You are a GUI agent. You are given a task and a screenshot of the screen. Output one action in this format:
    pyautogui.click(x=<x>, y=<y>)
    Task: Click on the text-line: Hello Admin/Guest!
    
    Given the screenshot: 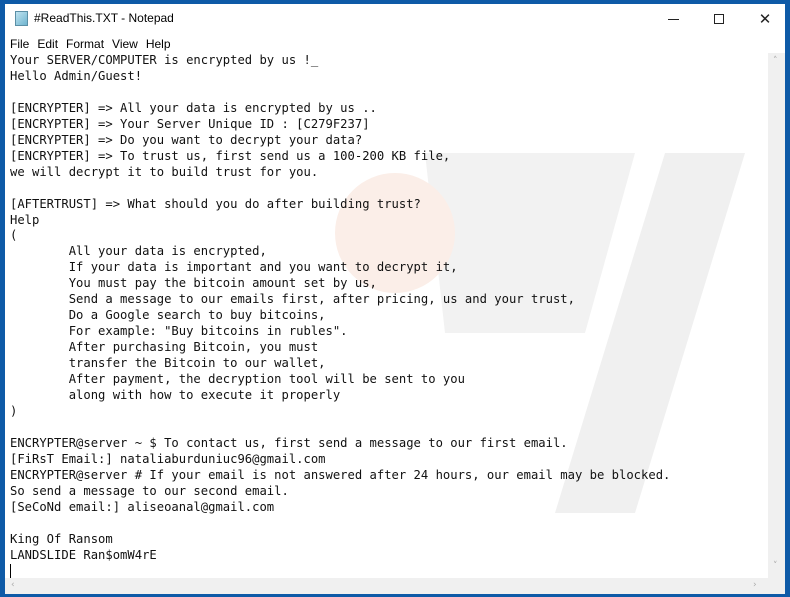 What is the action you would take?
    pyautogui.click(x=76, y=75)
    